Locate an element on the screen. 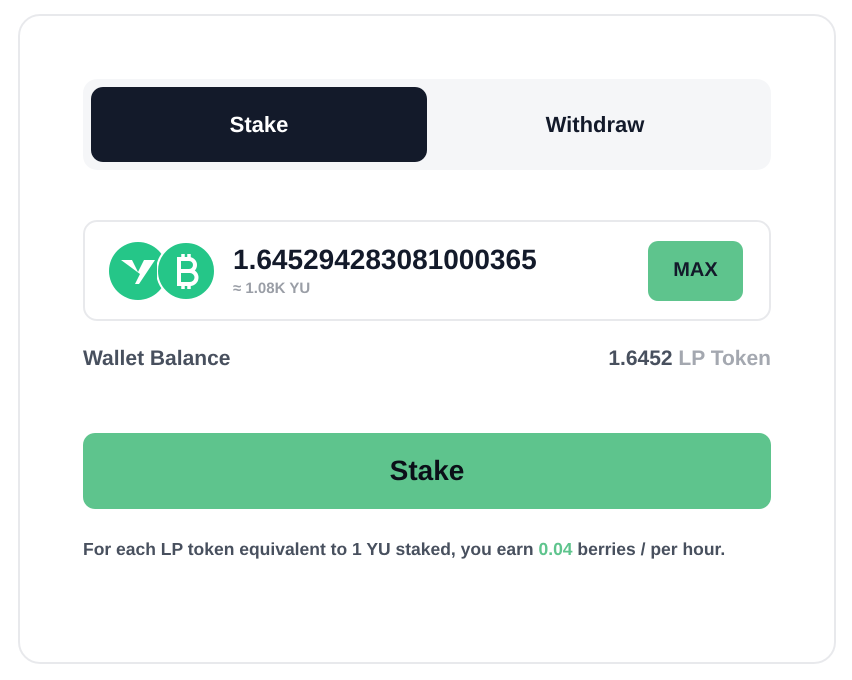 The width and height of the screenshot is (852, 680). amount-estimate: ≈ 1.08K YU is located at coordinates (272, 288).